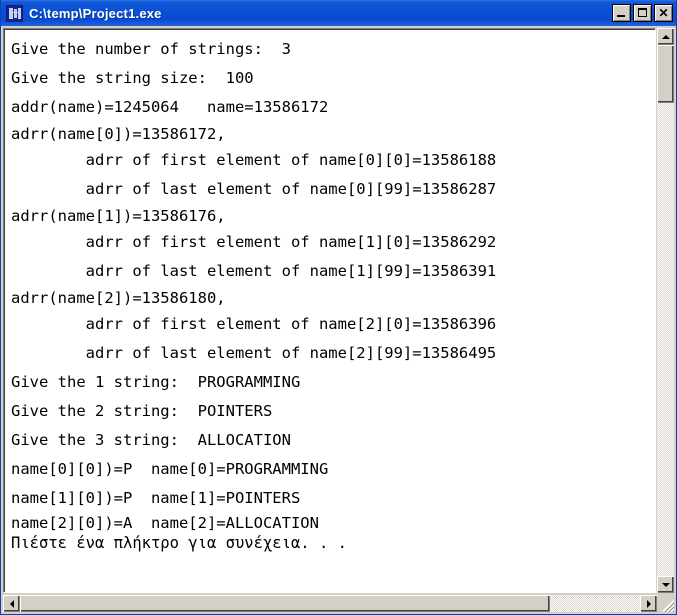 The image size is (677, 615). I want to click on console-line: addr(name)=1245064 name=13586172, so click(170, 107).